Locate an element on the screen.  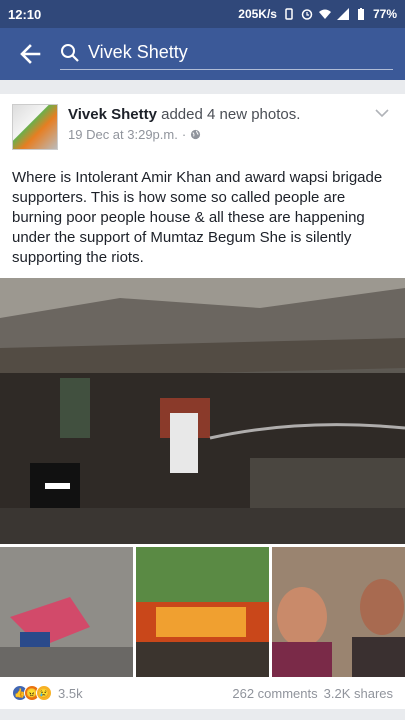
house-fire-photo is located at coordinates (202, 612).